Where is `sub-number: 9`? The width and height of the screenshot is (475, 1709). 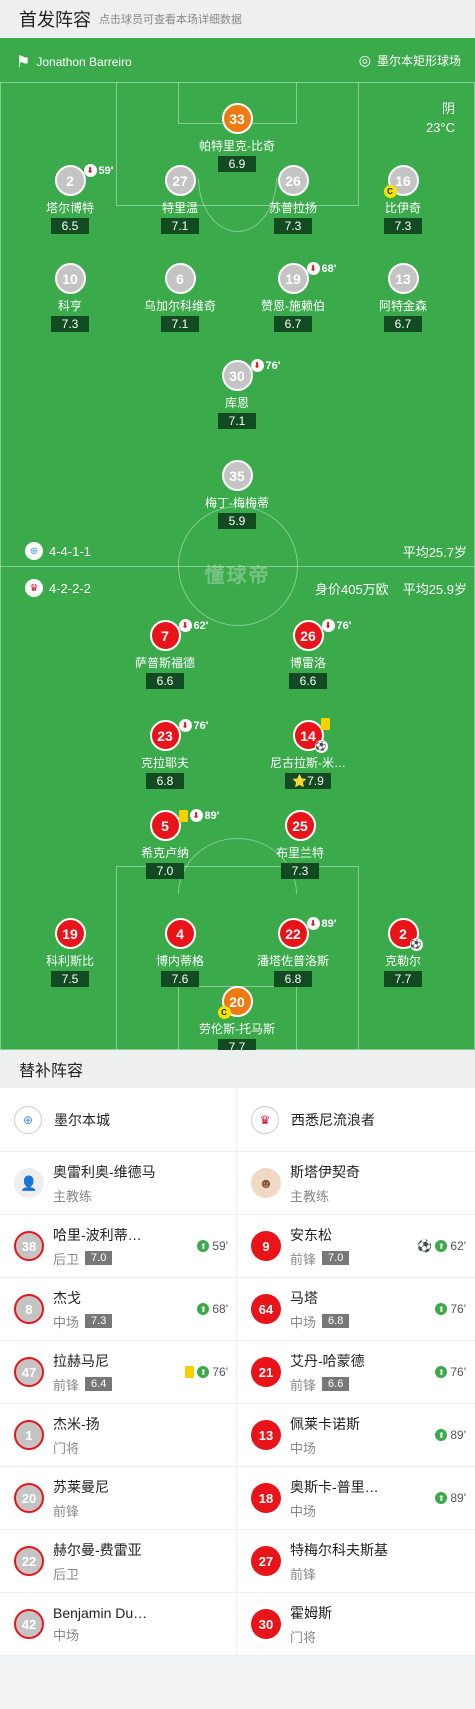
sub-number: 9 is located at coordinates (266, 1246).